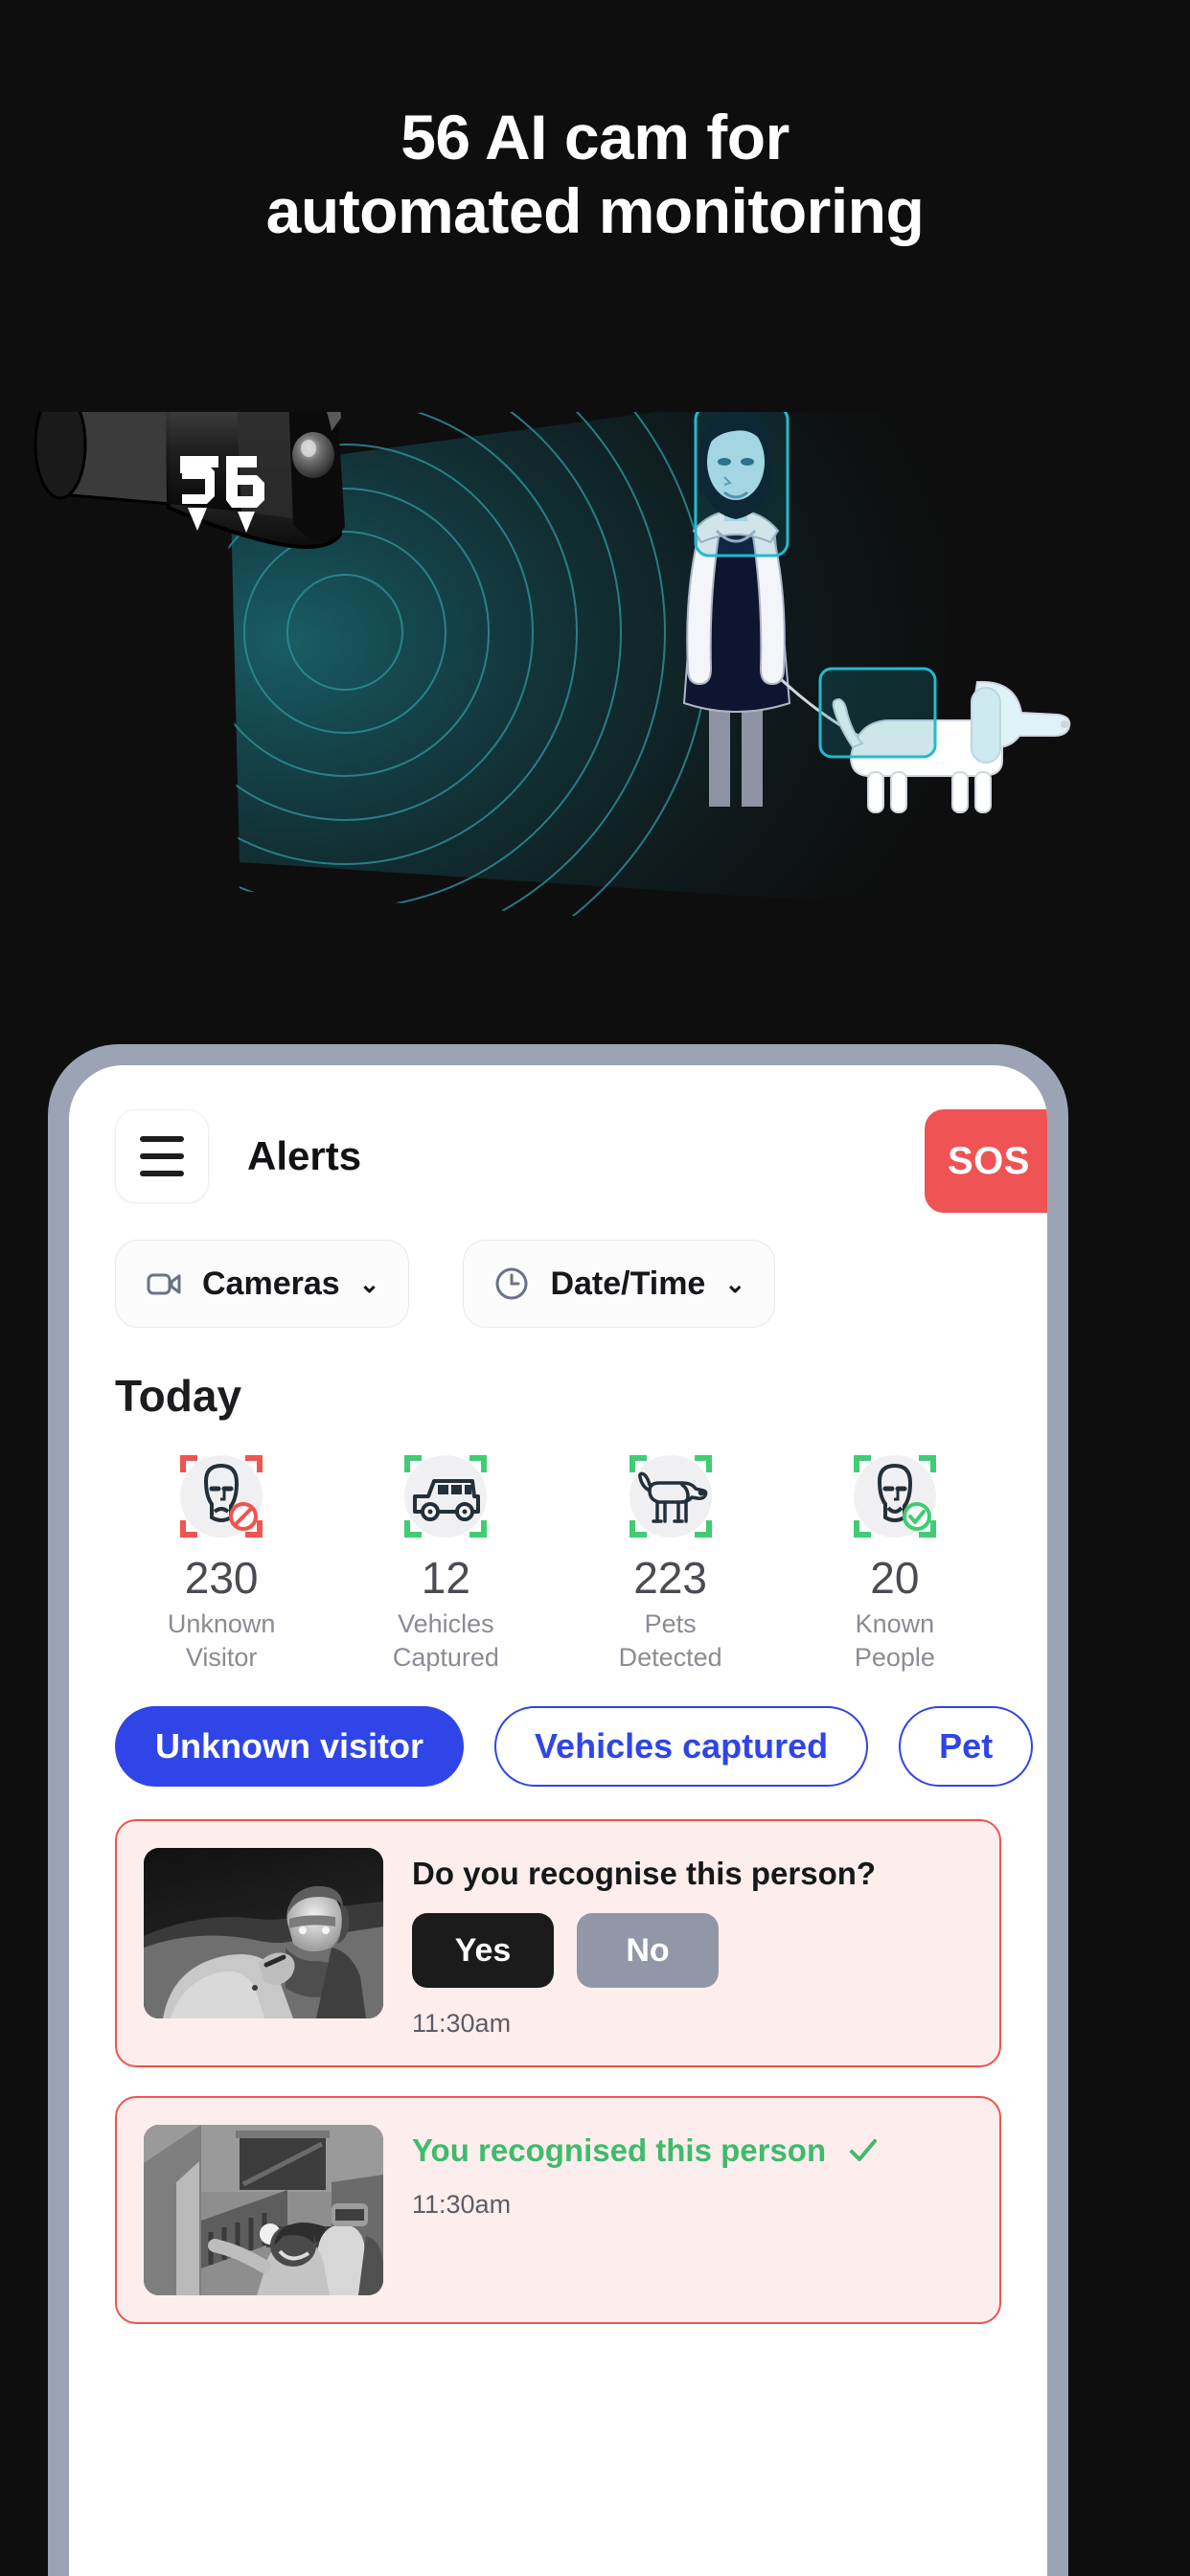  I want to click on filter-bar: Cameras ⌄ Date/Time ⌄, so click(558, 1284).